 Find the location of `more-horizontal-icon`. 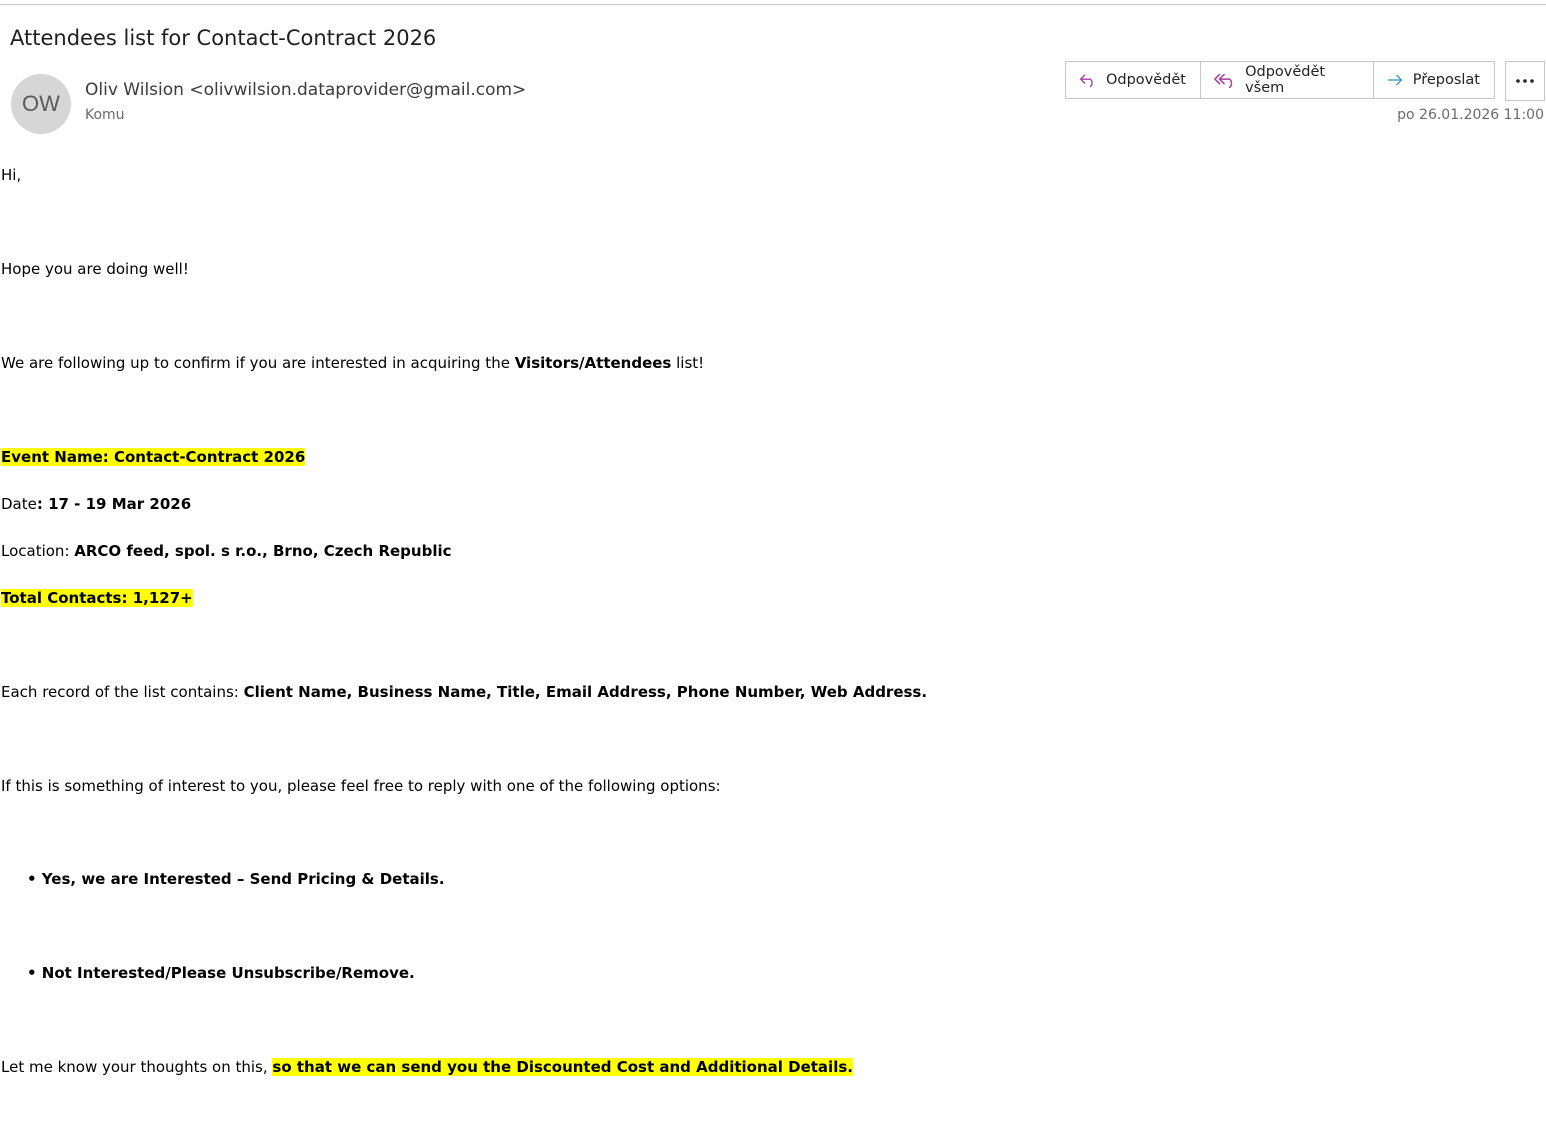

more-horizontal-icon is located at coordinates (1525, 81).